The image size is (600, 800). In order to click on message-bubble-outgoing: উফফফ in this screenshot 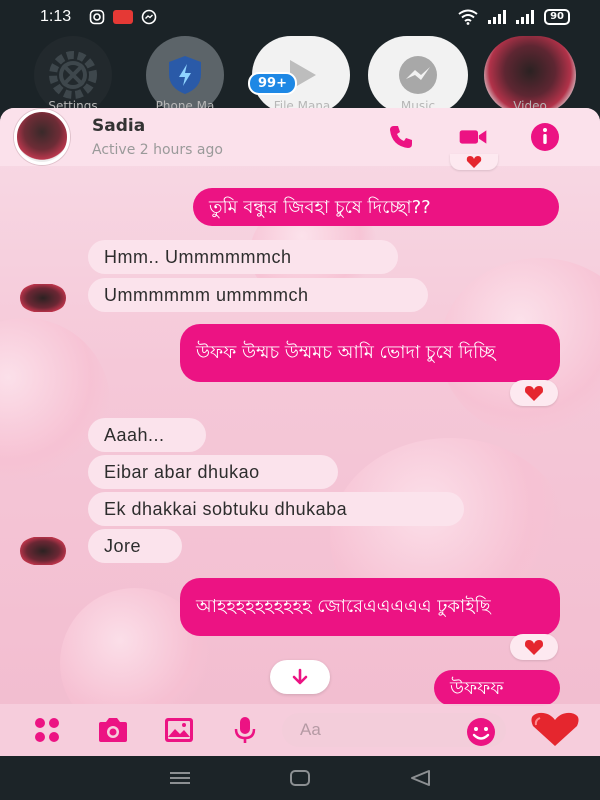, I will do `click(497, 688)`.